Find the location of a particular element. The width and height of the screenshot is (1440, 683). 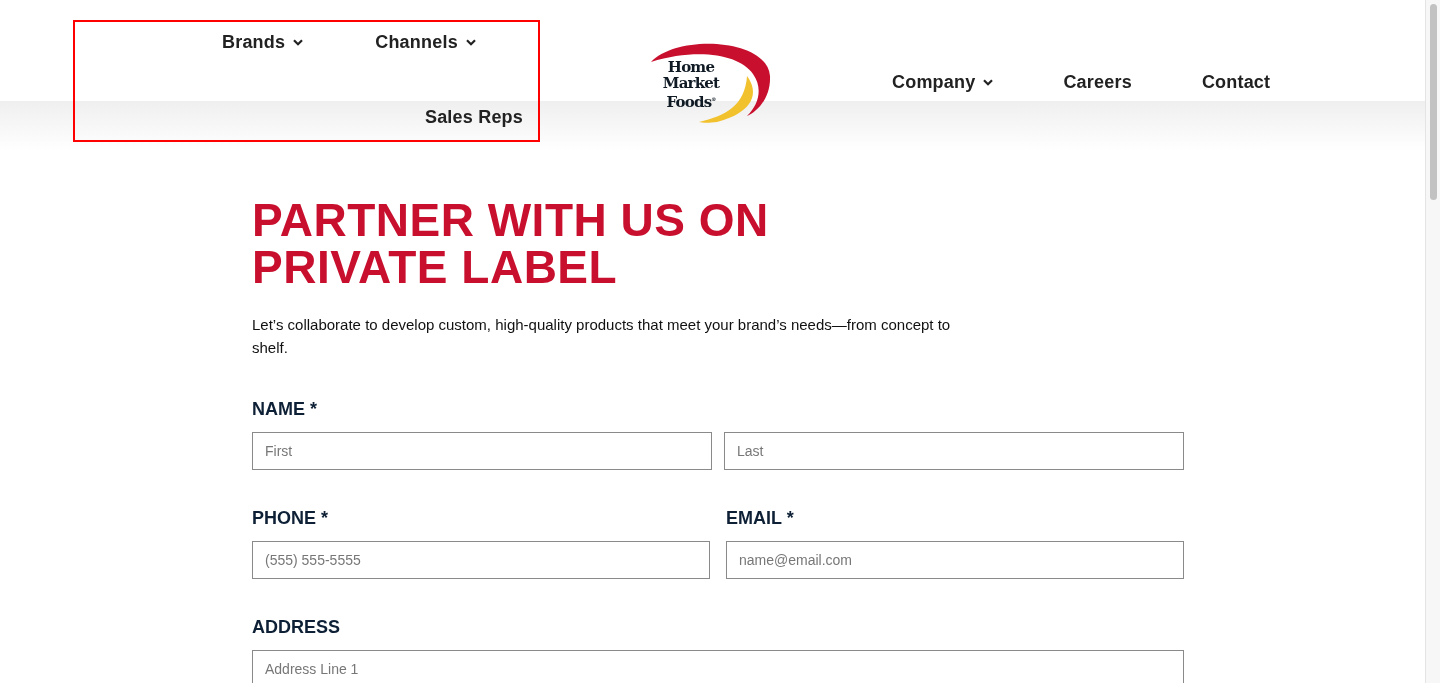

input-field: (555) 555-5555 is located at coordinates (481, 560).